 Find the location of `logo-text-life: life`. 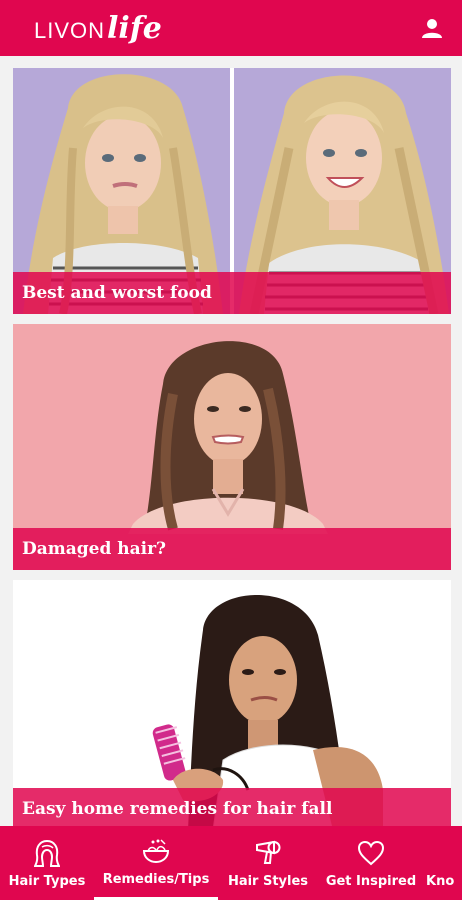

logo-text-life: life is located at coordinates (134, 28).